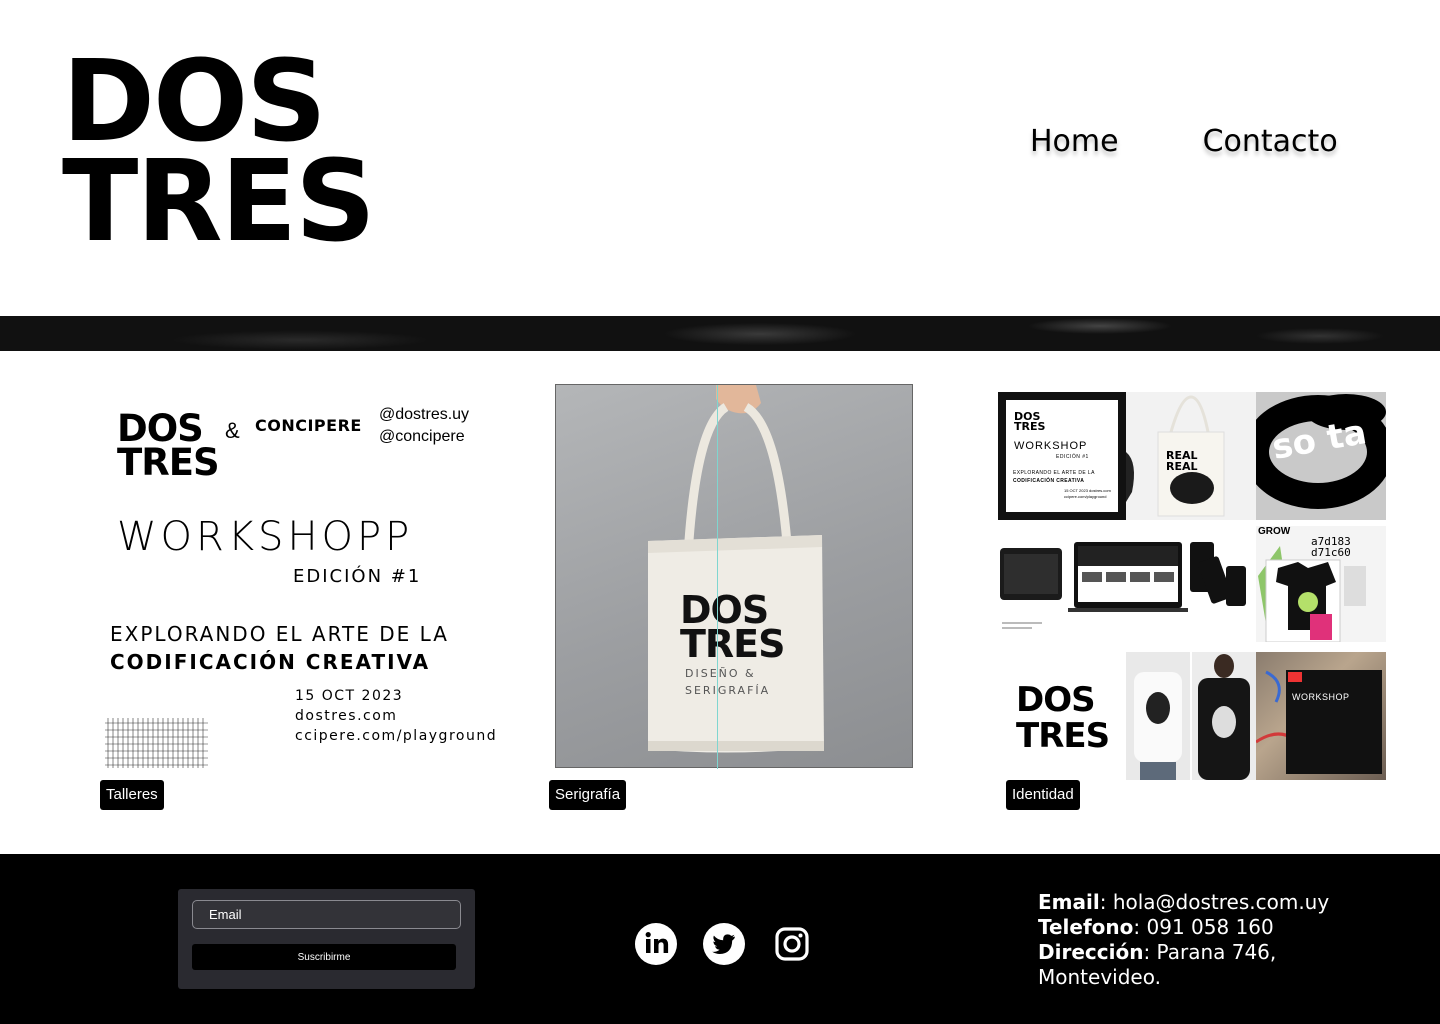 This screenshot has height=1024, width=1440. I want to click on instagram-icon, so click(792, 944).